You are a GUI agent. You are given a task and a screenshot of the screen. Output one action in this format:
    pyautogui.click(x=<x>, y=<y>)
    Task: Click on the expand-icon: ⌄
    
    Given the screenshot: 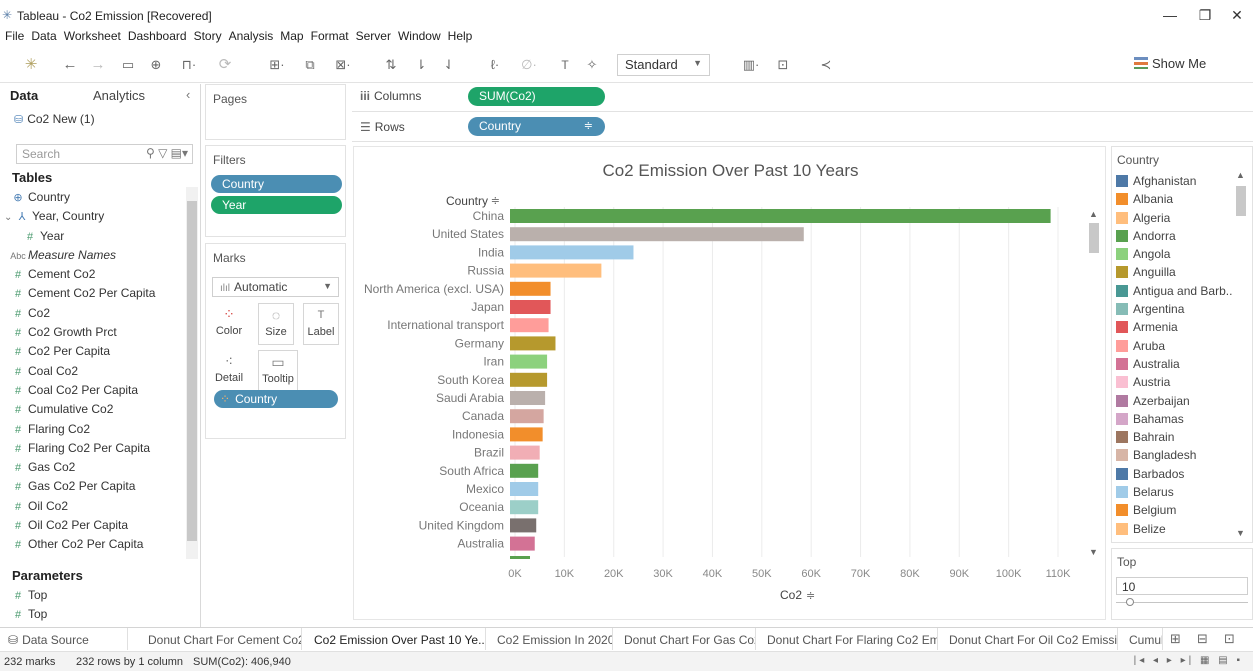 What is the action you would take?
    pyautogui.click(x=8, y=217)
    